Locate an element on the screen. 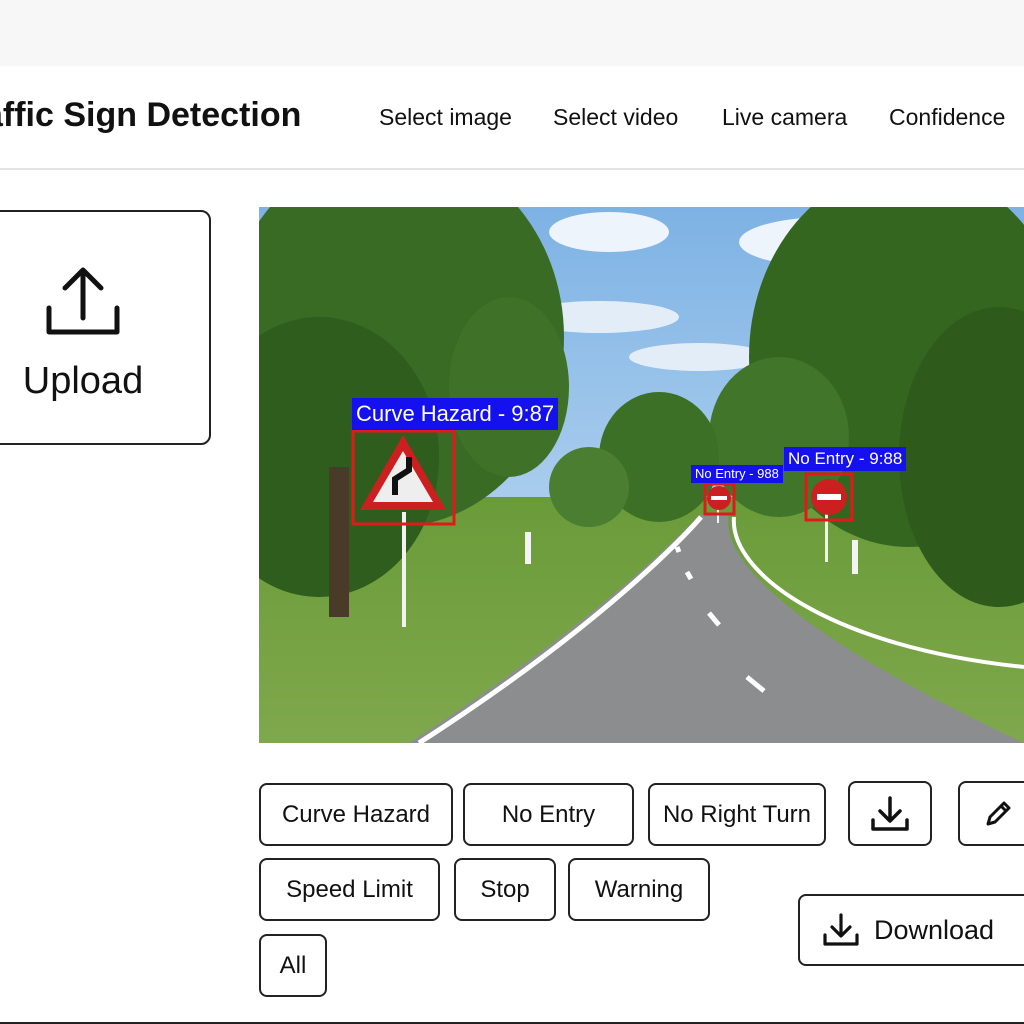 The image size is (1024, 1024). filter-label: No Entry is located at coordinates (548, 814).